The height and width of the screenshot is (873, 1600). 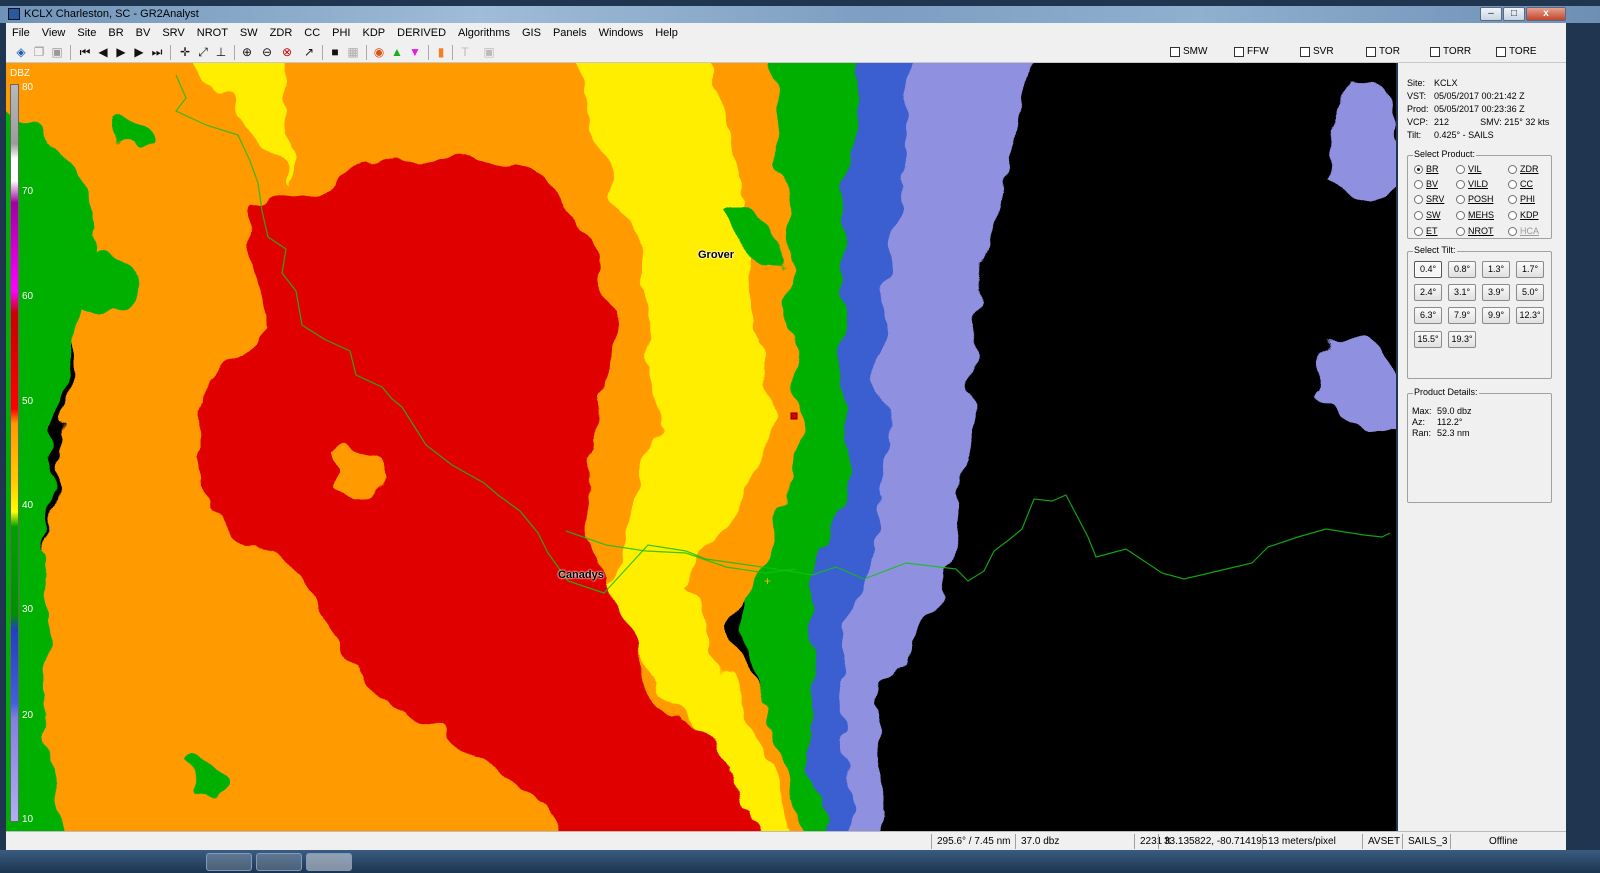 I want to click on next-frame-icon: ▶, so click(x=139, y=52).